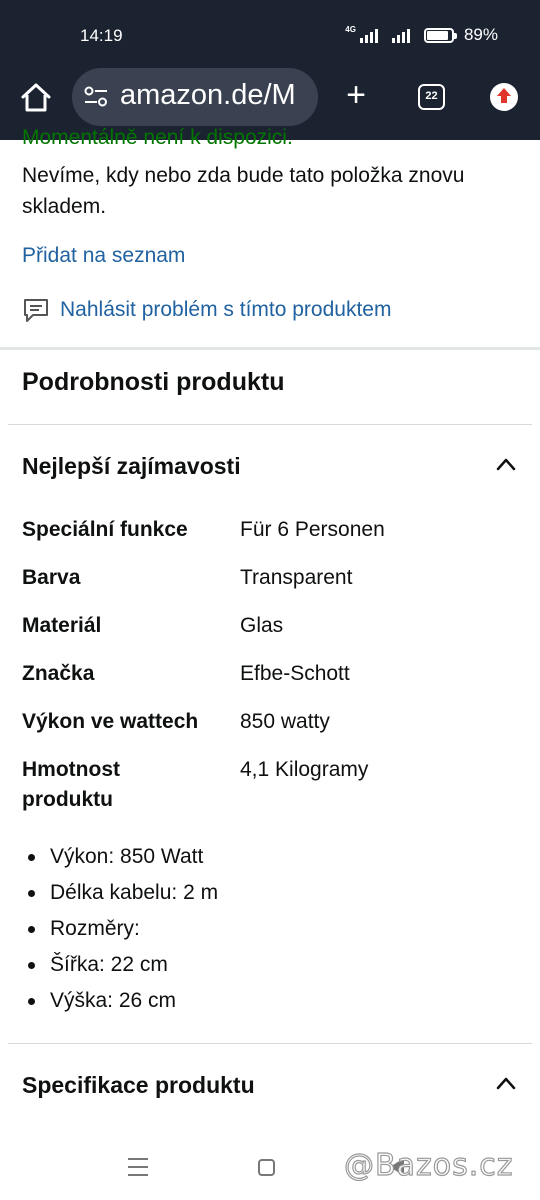  Describe the element at coordinates (123, 965) in the screenshot. I see `list-item: Šířka: 22 cm` at that location.